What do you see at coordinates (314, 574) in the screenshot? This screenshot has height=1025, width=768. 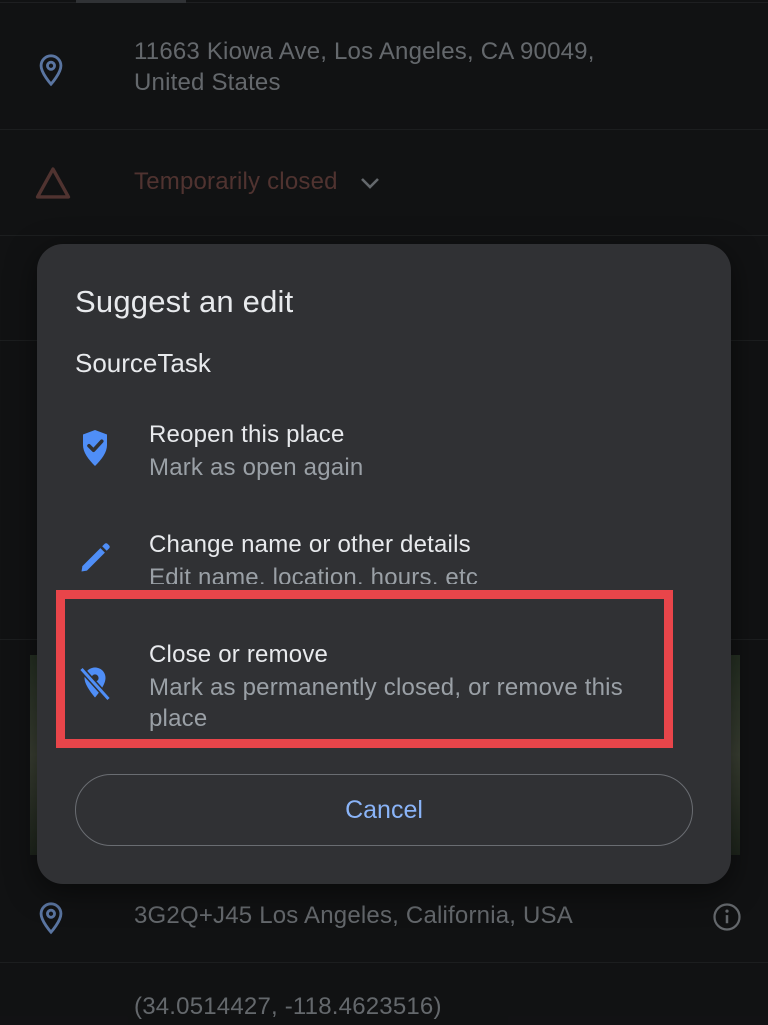 I see `option-description: Edit name, location, hours, etc` at bounding box center [314, 574].